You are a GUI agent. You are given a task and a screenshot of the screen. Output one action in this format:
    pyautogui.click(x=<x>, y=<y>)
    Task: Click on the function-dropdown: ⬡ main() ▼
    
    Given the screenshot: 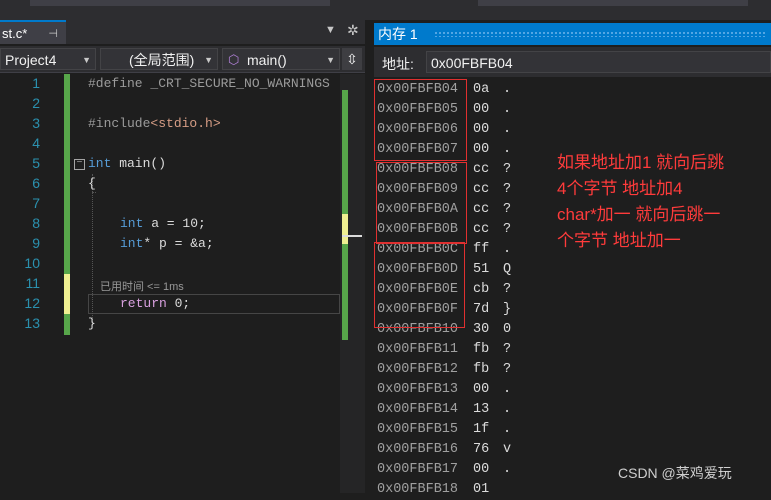 What is the action you would take?
    pyautogui.click(x=281, y=59)
    